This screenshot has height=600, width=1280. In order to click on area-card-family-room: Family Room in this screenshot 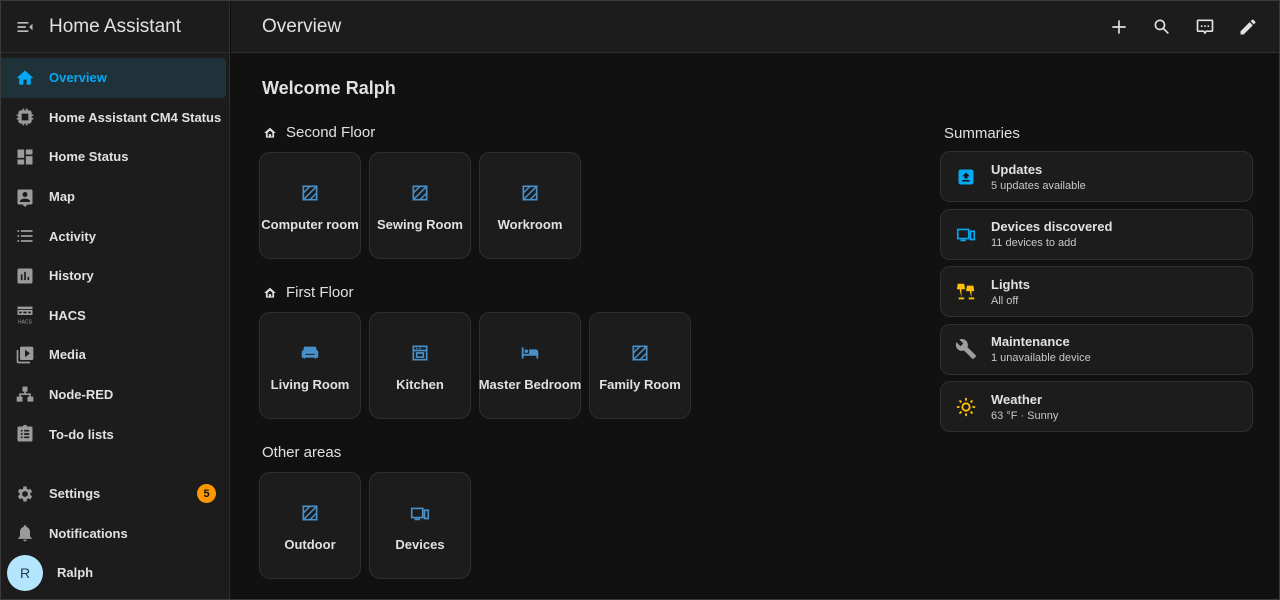, I will do `click(640, 365)`.